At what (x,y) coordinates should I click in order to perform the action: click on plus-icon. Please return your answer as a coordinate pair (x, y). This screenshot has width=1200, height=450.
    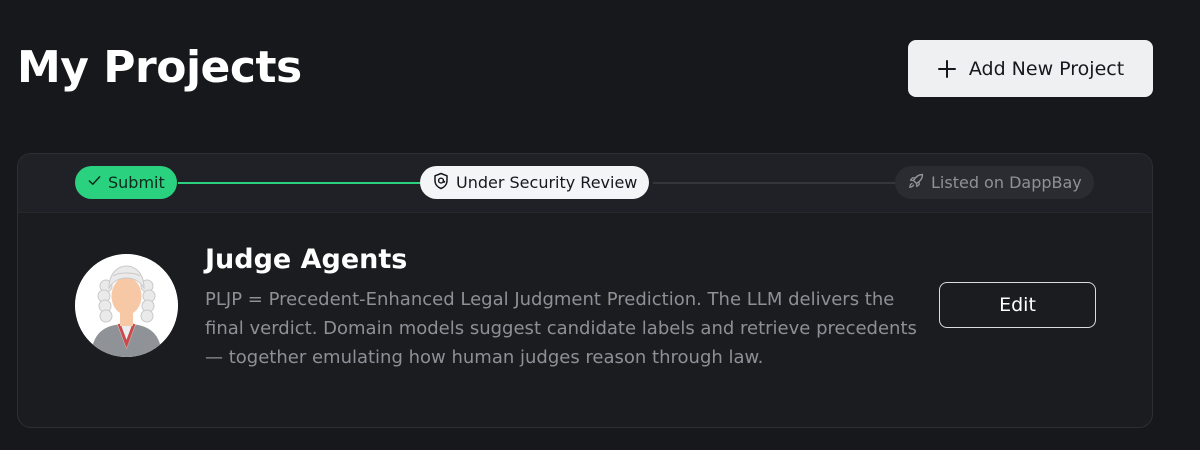
    Looking at the image, I should click on (947, 69).